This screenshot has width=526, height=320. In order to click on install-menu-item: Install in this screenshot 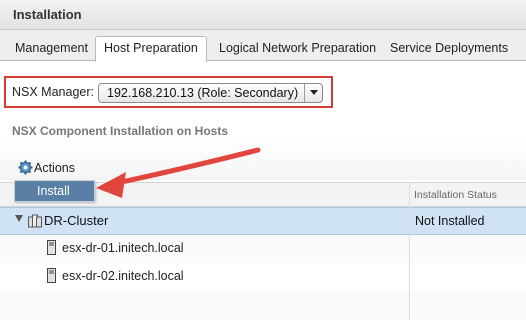, I will do `click(54, 191)`.